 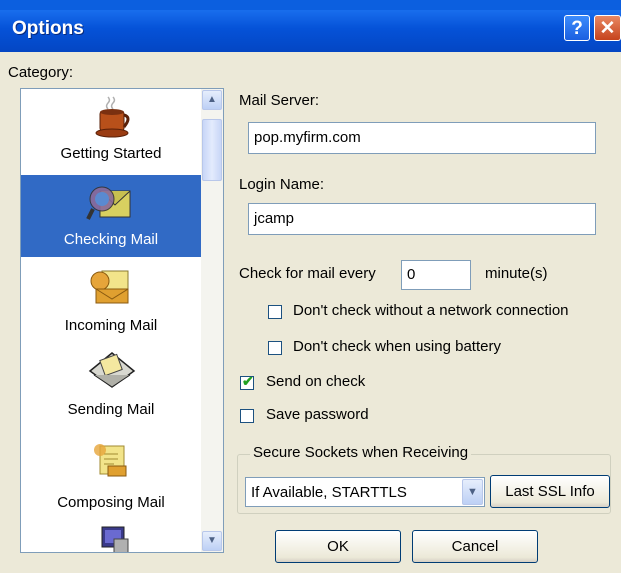 I want to click on category-label-incoming-mail: Incoming Mail, so click(x=111, y=325).